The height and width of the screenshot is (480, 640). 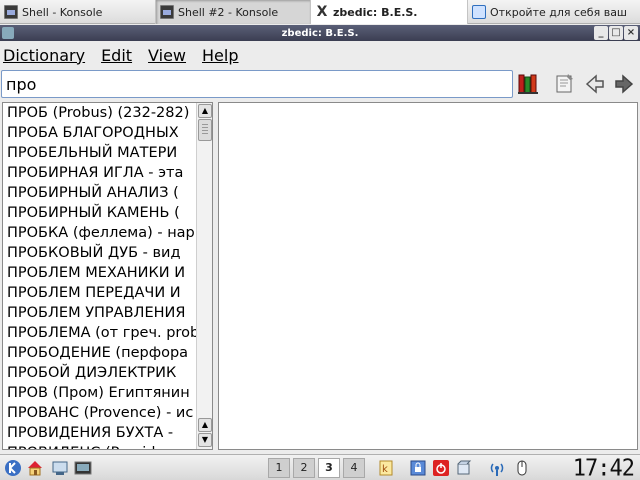 What do you see at coordinates (99, 173) in the screenshot?
I see `word-list-item: ПРОБИРНАЯ ИГЛА - эта` at bounding box center [99, 173].